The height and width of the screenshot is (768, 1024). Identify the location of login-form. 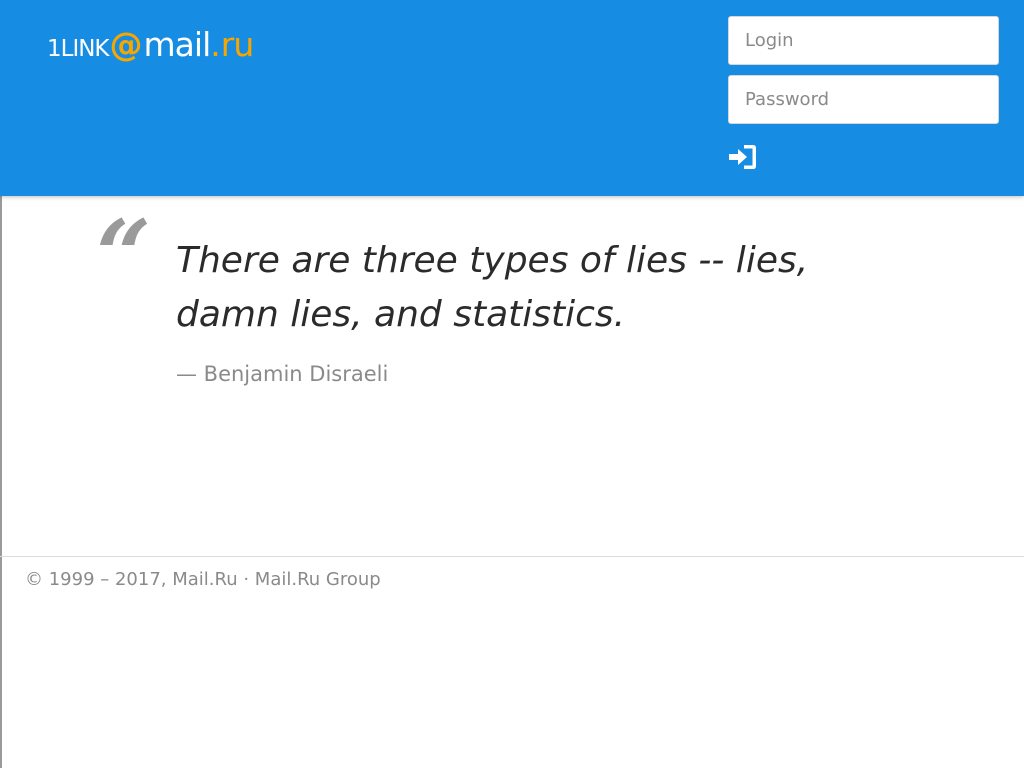
(863, 93).